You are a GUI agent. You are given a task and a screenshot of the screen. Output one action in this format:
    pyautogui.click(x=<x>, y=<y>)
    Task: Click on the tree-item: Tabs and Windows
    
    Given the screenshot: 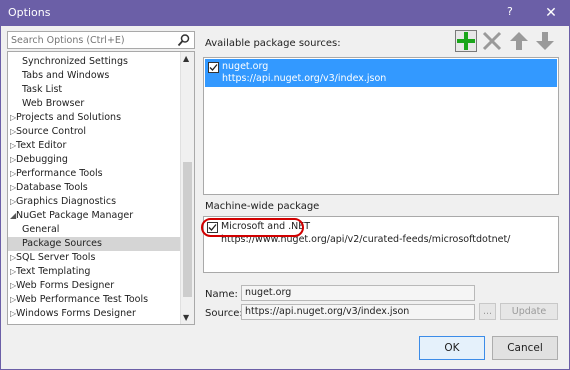 What is the action you would take?
    pyautogui.click(x=95, y=76)
    